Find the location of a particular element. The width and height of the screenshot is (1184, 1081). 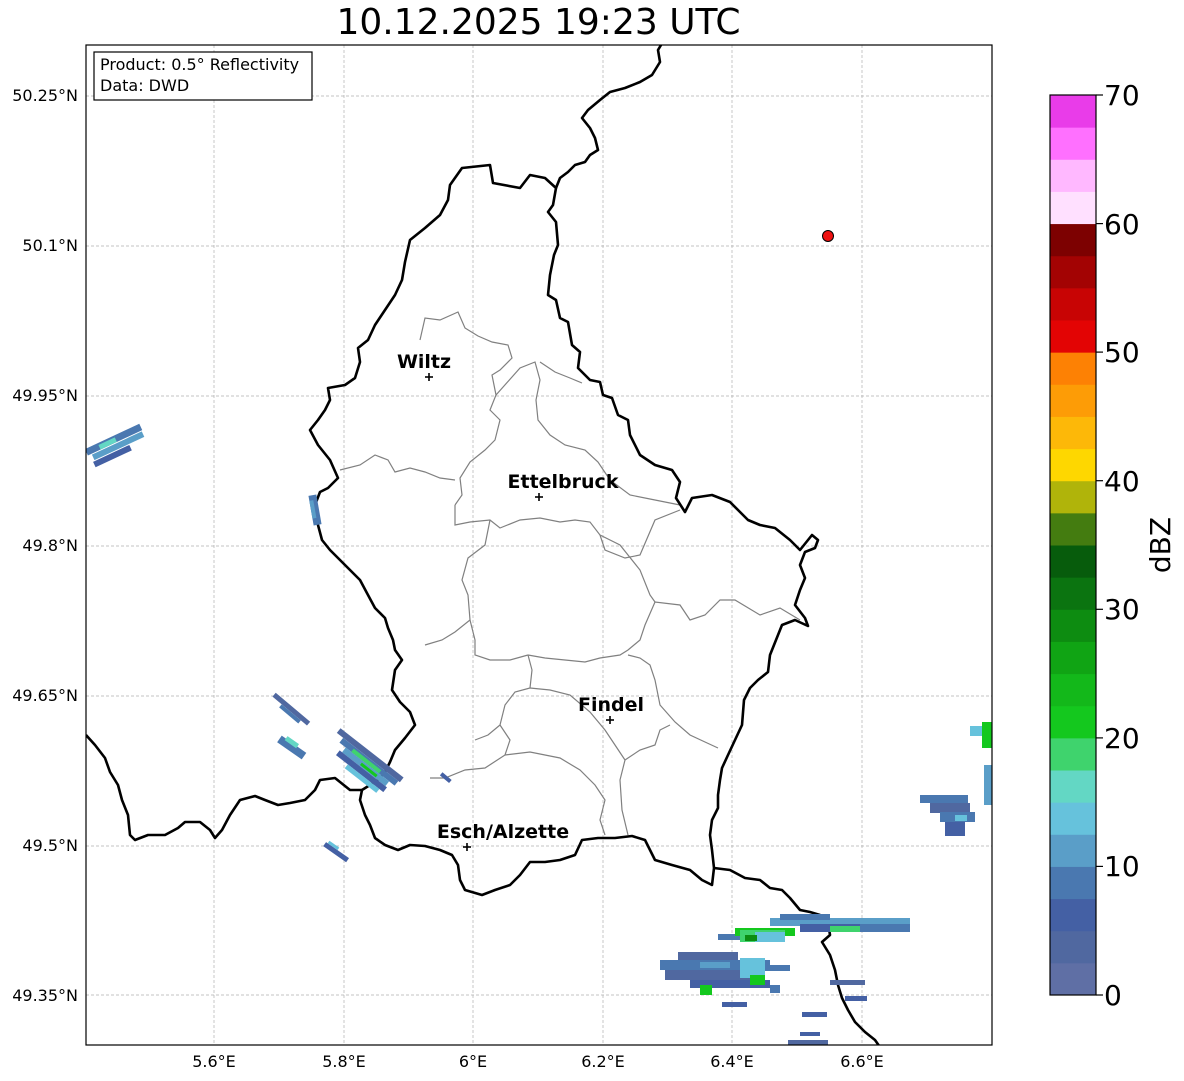

wiltz-marker is located at coordinates (429, 377).